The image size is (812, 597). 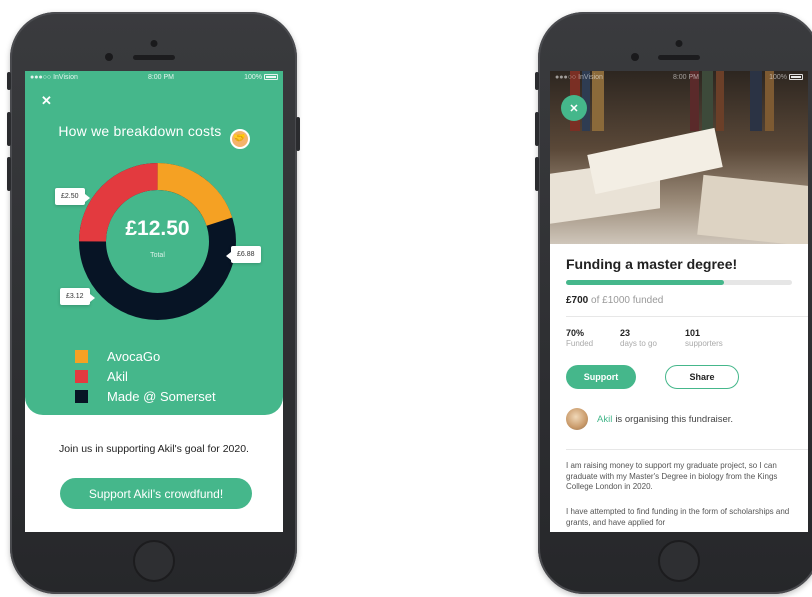 What do you see at coordinates (161, 396) in the screenshot?
I see `legend-label: Made @ Somerset` at bounding box center [161, 396].